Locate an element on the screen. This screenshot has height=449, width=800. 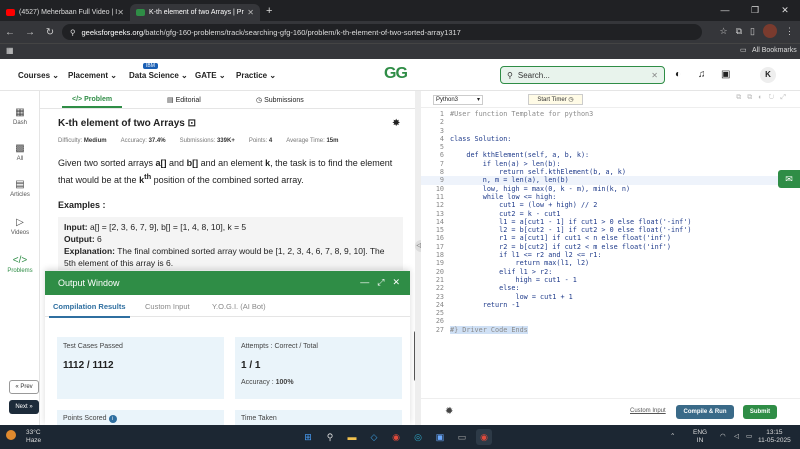
nav-placement: Placement ⌄ is located at coordinates (92, 75).